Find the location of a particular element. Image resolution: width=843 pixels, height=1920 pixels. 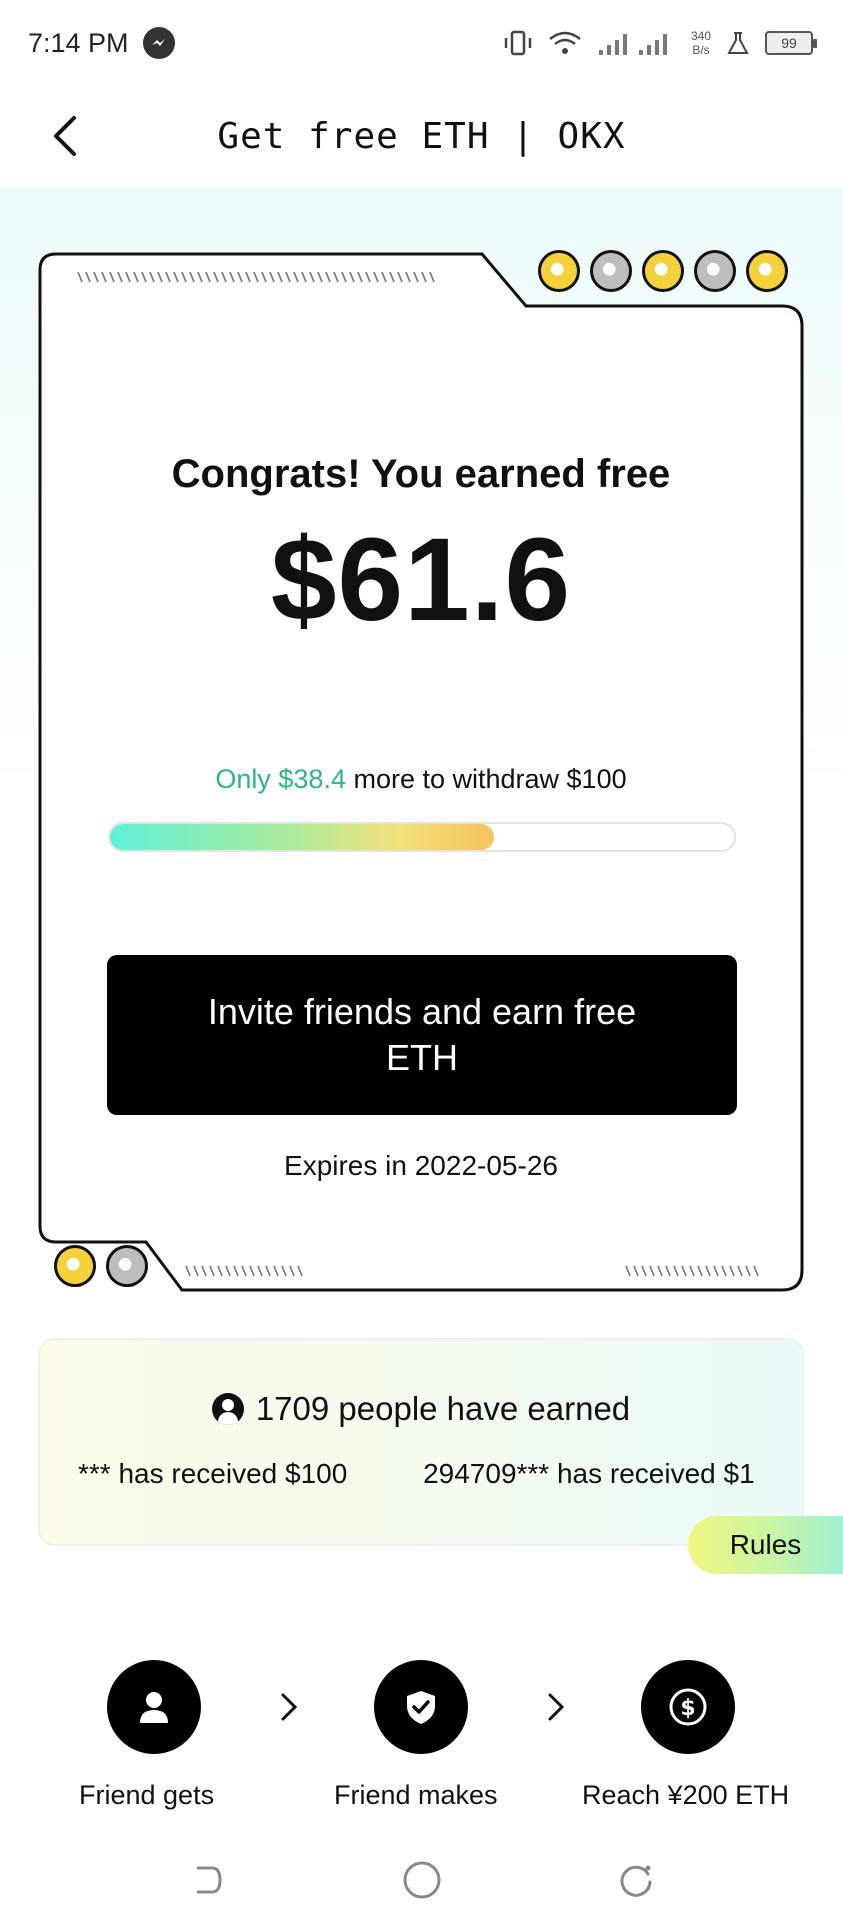

expiry-text: Expires in 2022-05-26 is located at coordinates (421, 1165).